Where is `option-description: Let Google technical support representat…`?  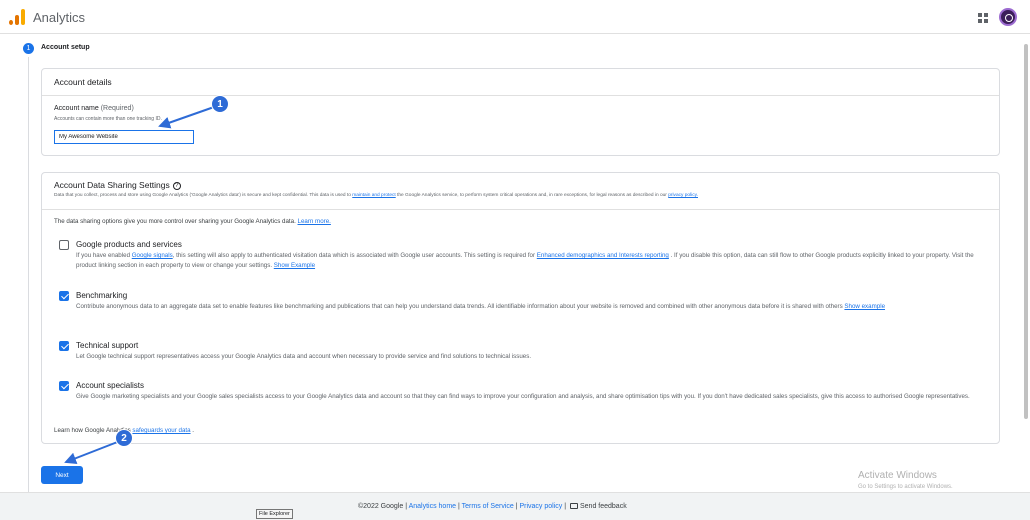
option-description: Let Google technical support representat… is located at coordinates (304, 356).